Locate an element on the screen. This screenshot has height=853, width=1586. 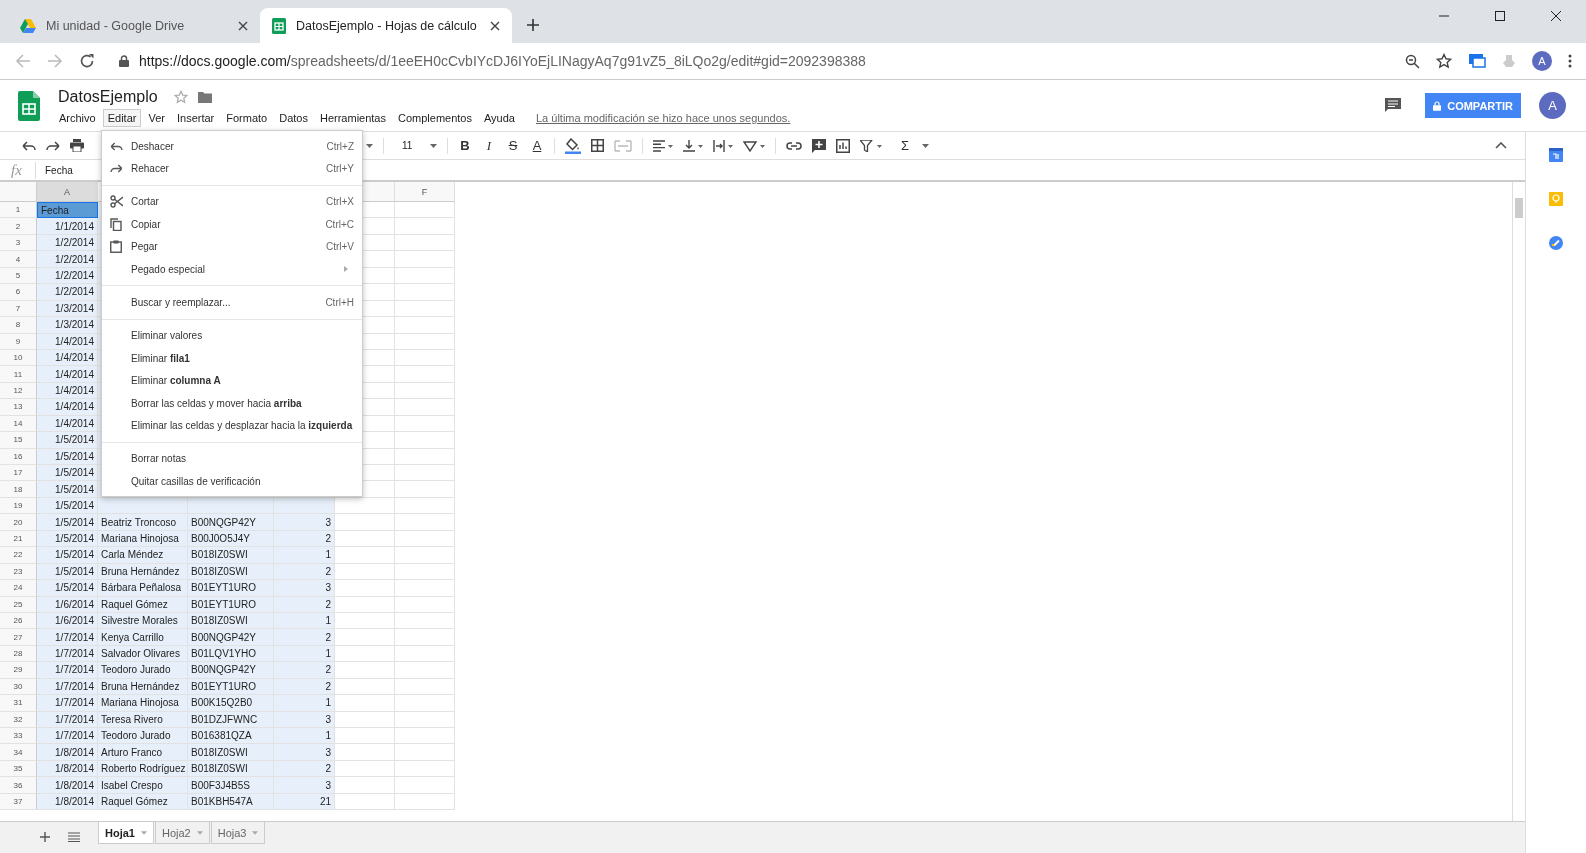
row-header: 33 is located at coordinates (18, 736).